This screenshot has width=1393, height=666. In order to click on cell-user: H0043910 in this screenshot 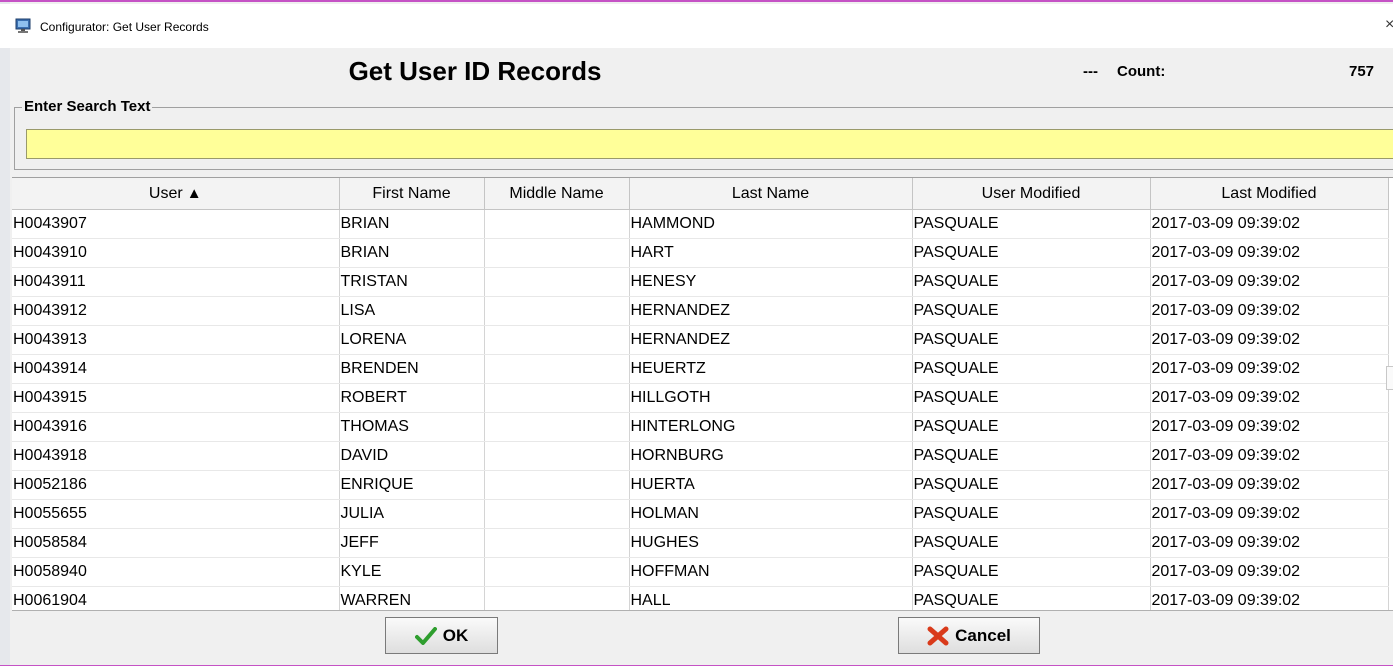, I will do `click(176, 253)`.